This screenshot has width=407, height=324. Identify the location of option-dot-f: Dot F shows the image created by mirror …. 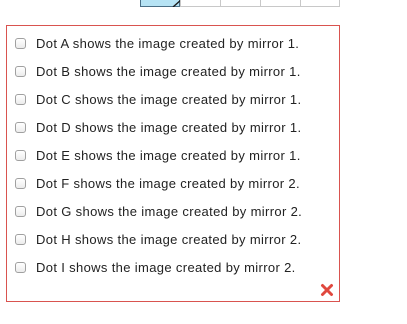
(173, 183).